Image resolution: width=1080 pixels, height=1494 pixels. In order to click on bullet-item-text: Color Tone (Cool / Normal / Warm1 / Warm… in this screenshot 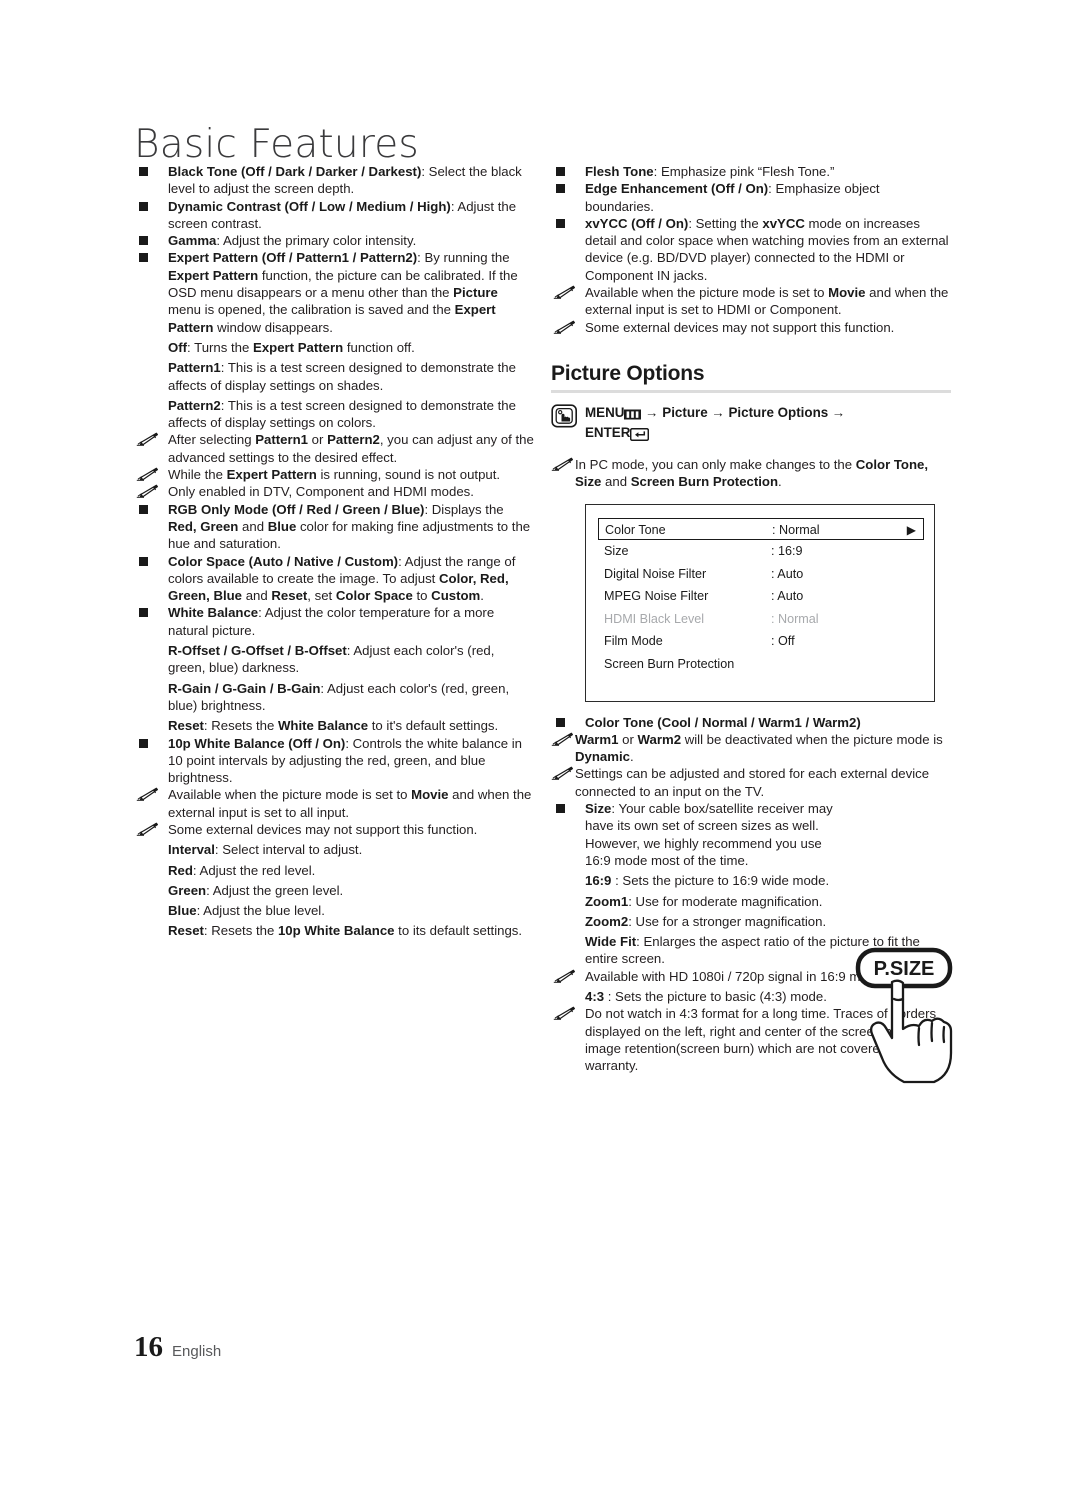, I will do `click(723, 722)`.